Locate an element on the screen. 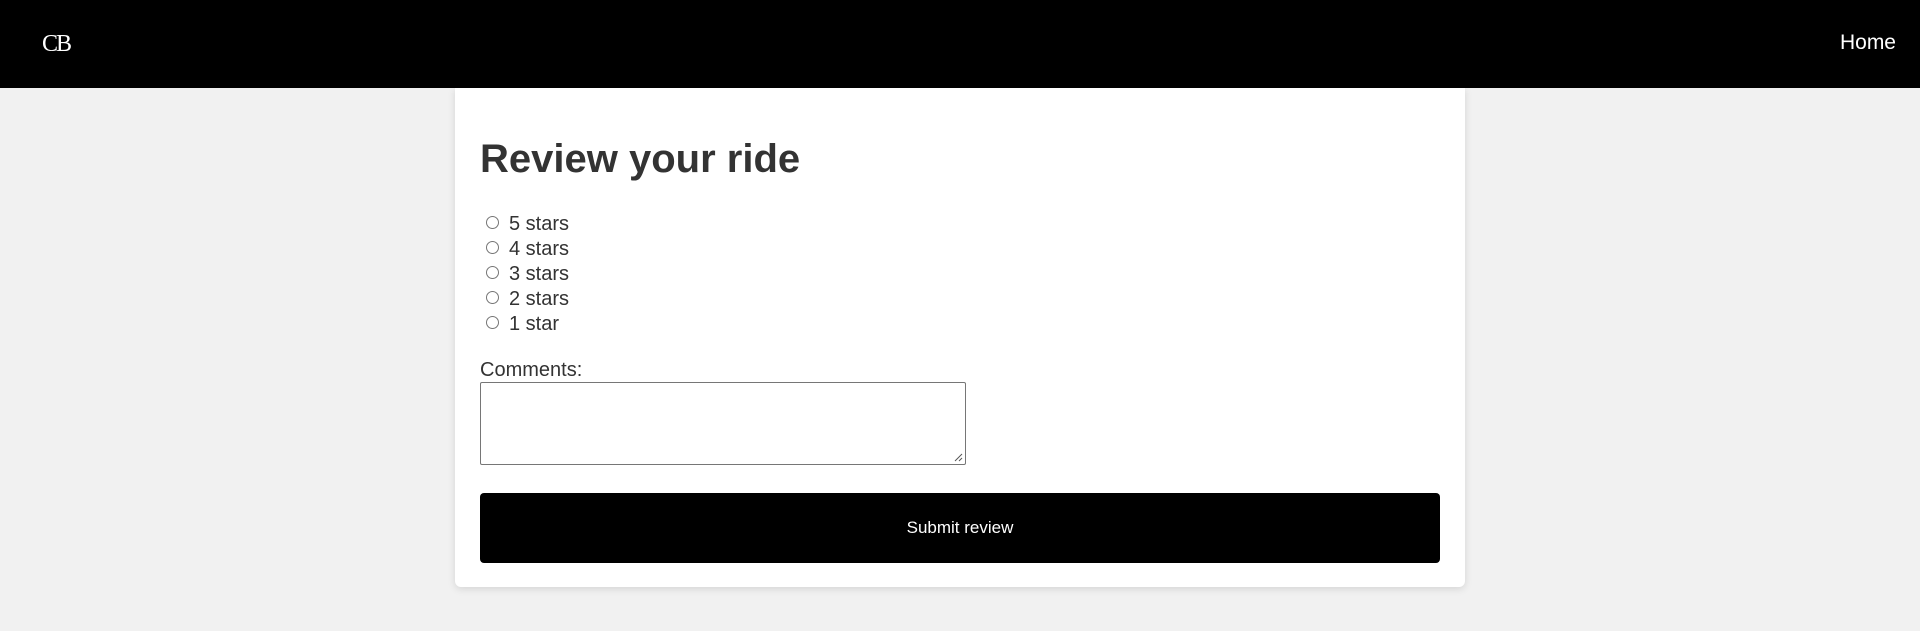 This screenshot has width=1920, height=631. radio-2-stars is located at coordinates (492, 297).